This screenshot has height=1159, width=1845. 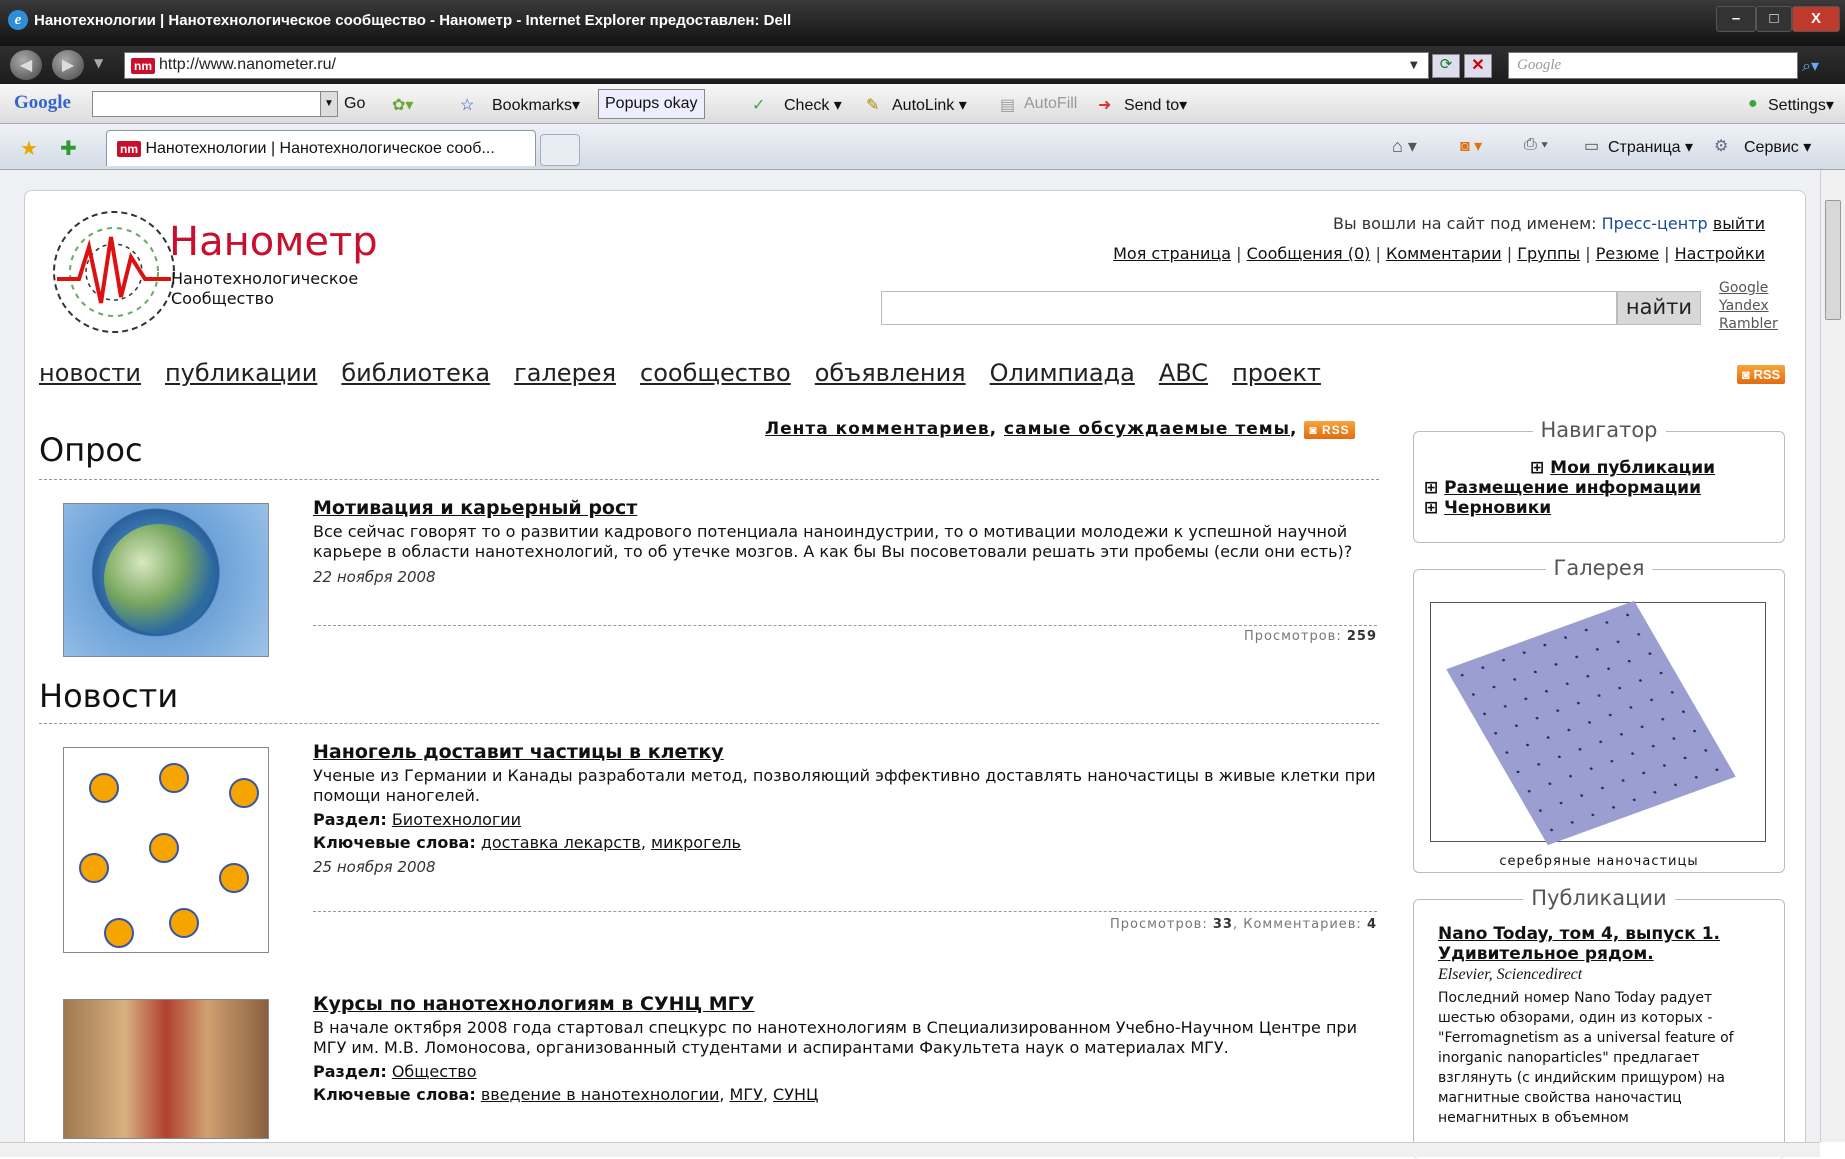 I want to click on sendto-button: Send to▾, so click(x=1155, y=105).